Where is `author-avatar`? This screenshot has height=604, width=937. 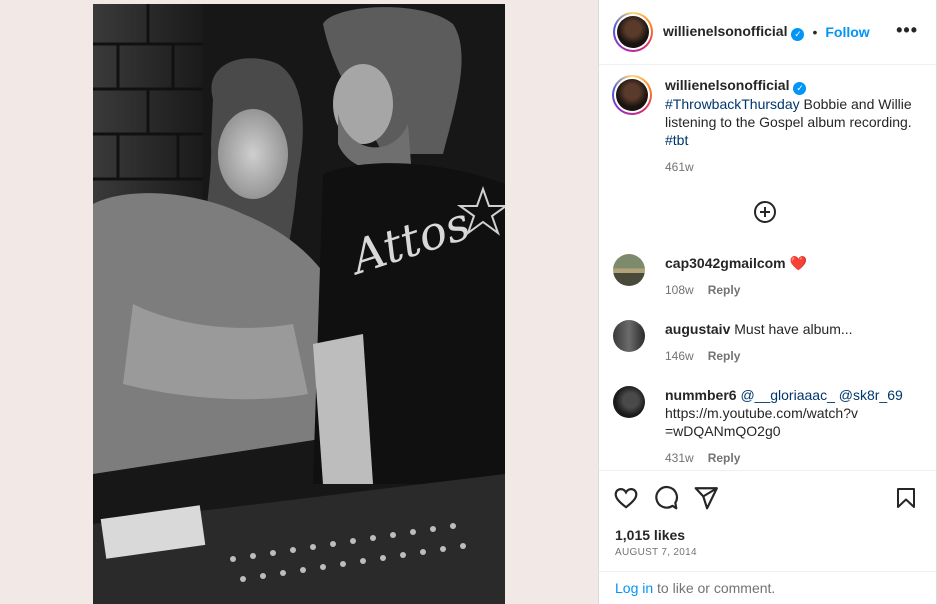 author-avatar is located at coordinates (633, 32).